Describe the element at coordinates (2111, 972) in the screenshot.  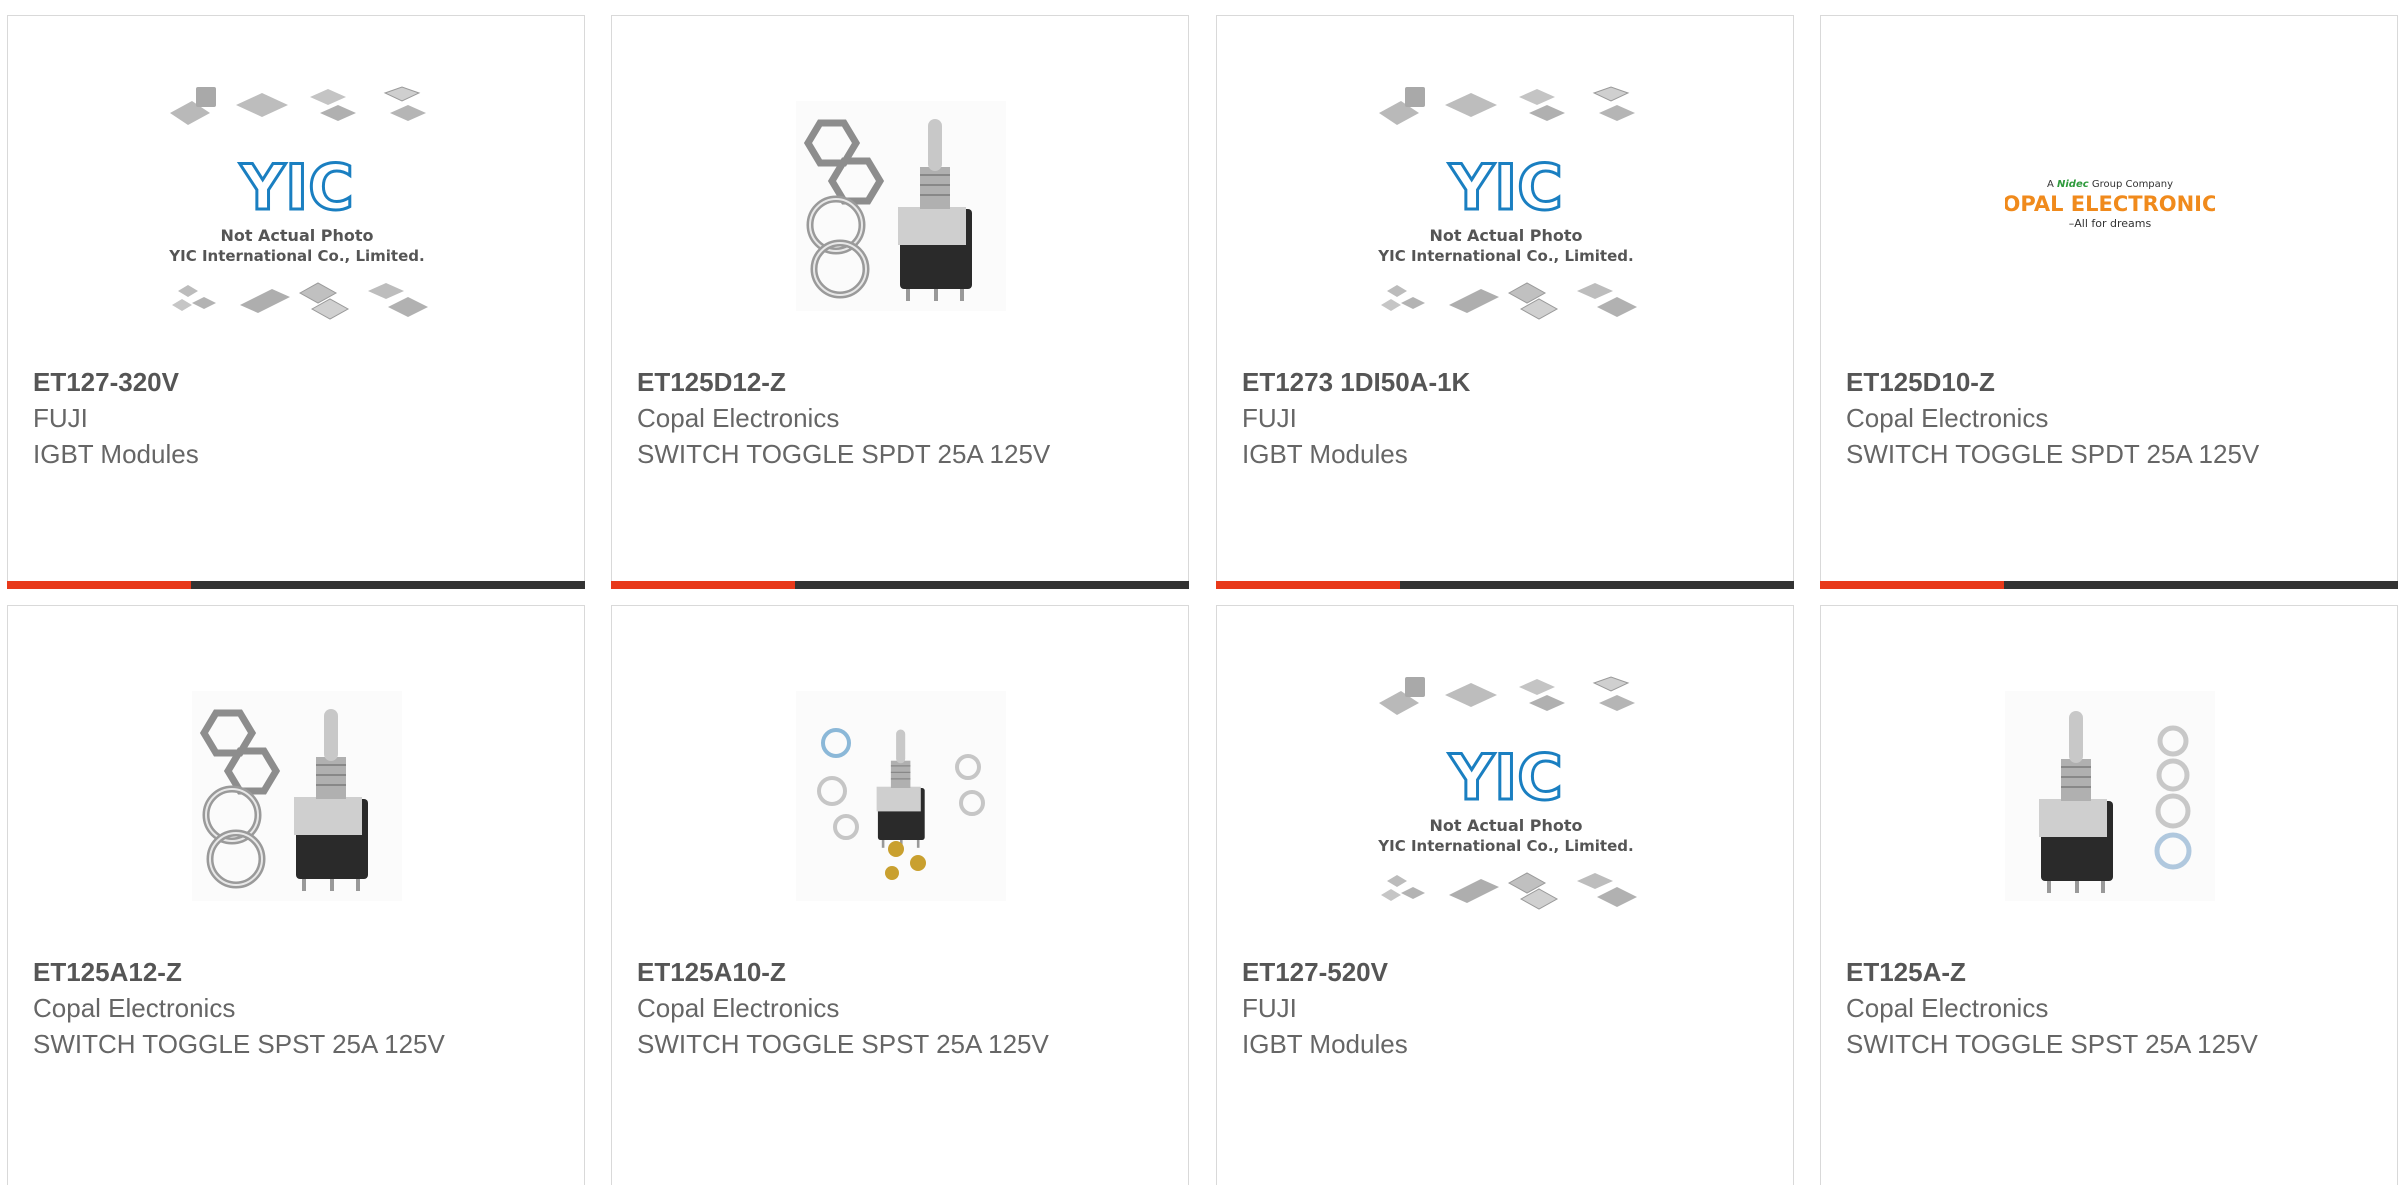
I see `part-number-link: ET125A-Z` at that location.